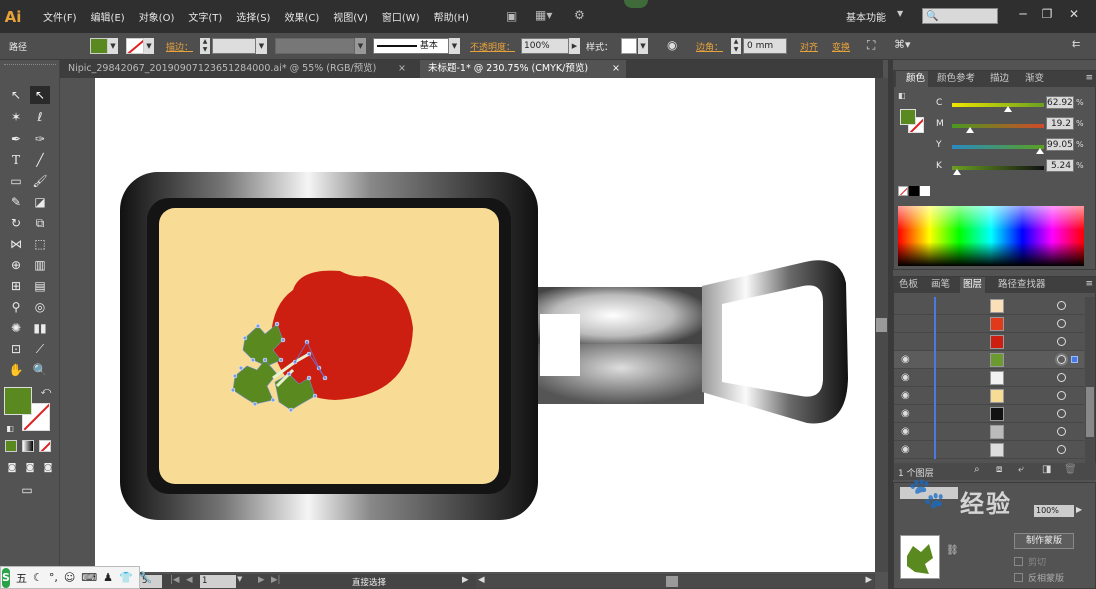  What do you see at coordinates (465, 580) in the screenshot?
I see `status-menu-icon: ▶` at bounding box center [465, 580].